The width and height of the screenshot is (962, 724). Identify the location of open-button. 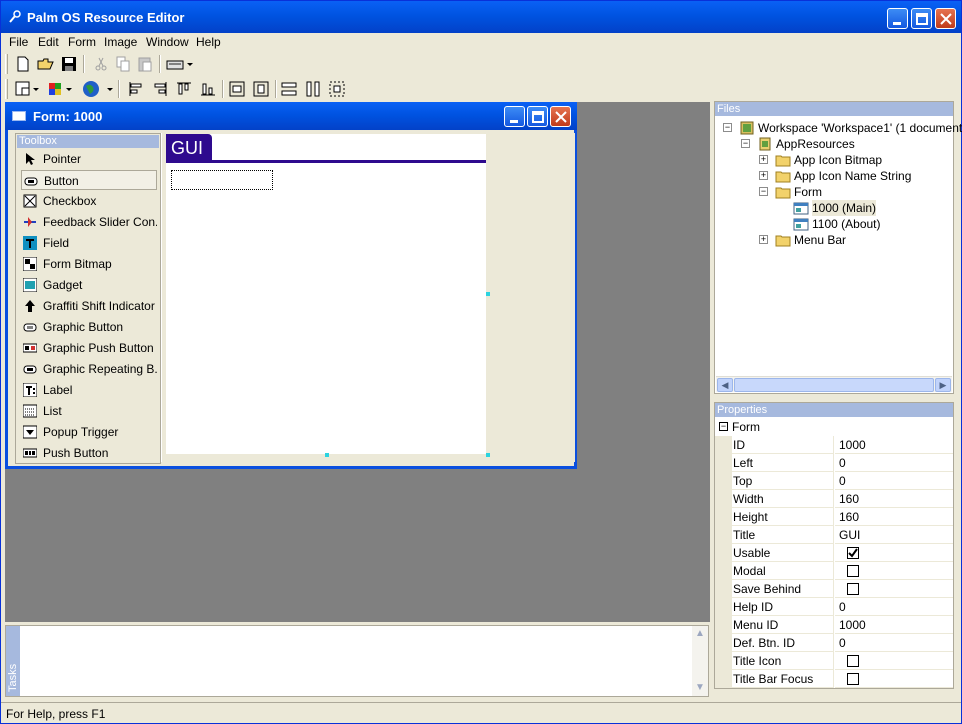
(46, 64).